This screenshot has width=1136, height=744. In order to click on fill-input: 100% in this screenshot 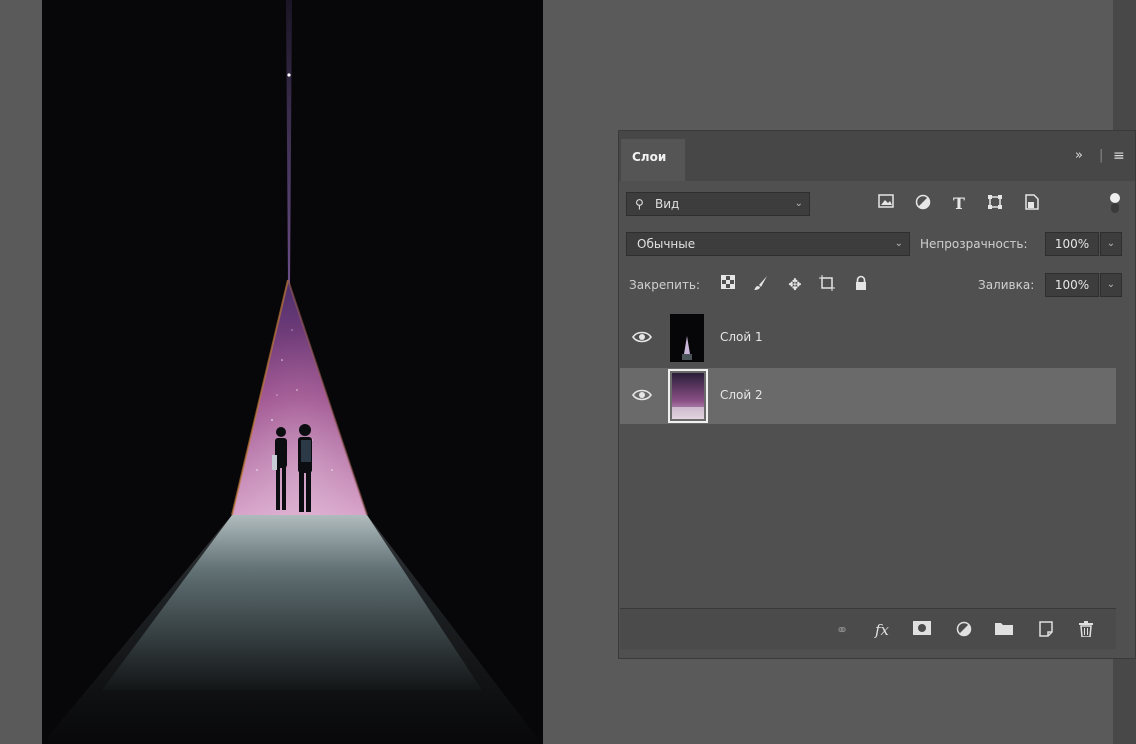, I will do `click(1072, 285)`.